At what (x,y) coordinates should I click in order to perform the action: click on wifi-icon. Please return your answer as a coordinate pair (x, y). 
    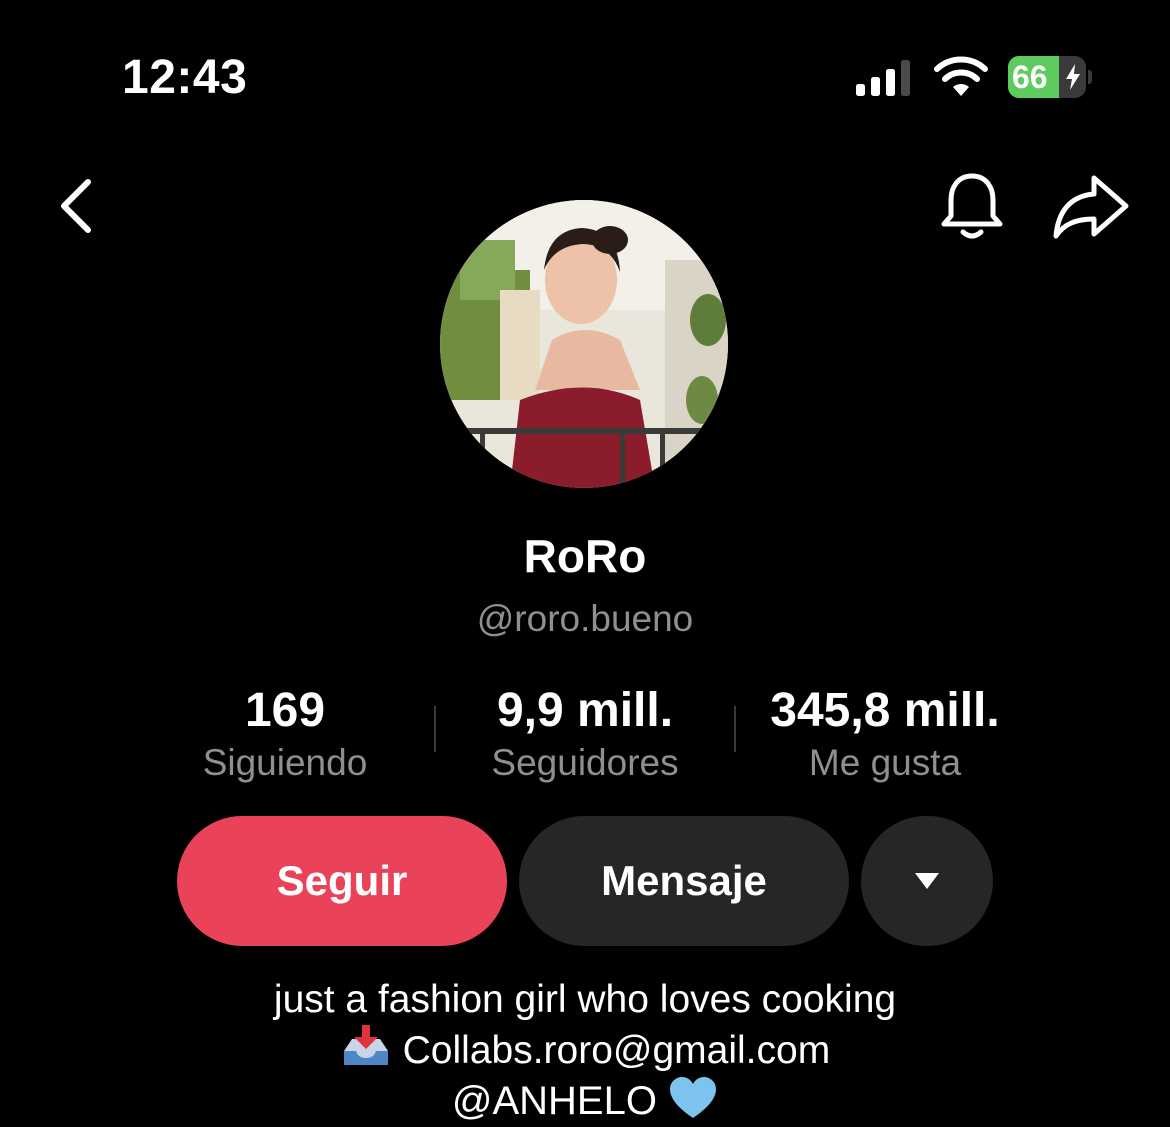
    Looking at the image, I should click on (961, 76).